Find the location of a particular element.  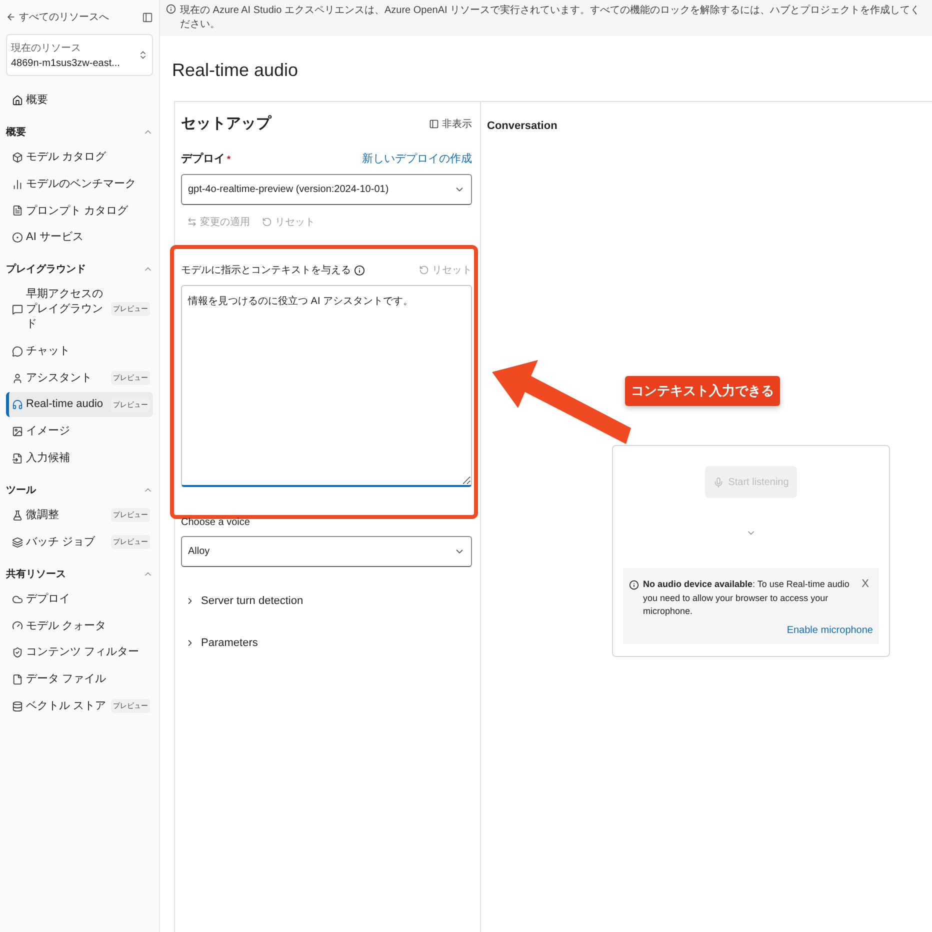

flask-icon is located at coordinates (17, 515).